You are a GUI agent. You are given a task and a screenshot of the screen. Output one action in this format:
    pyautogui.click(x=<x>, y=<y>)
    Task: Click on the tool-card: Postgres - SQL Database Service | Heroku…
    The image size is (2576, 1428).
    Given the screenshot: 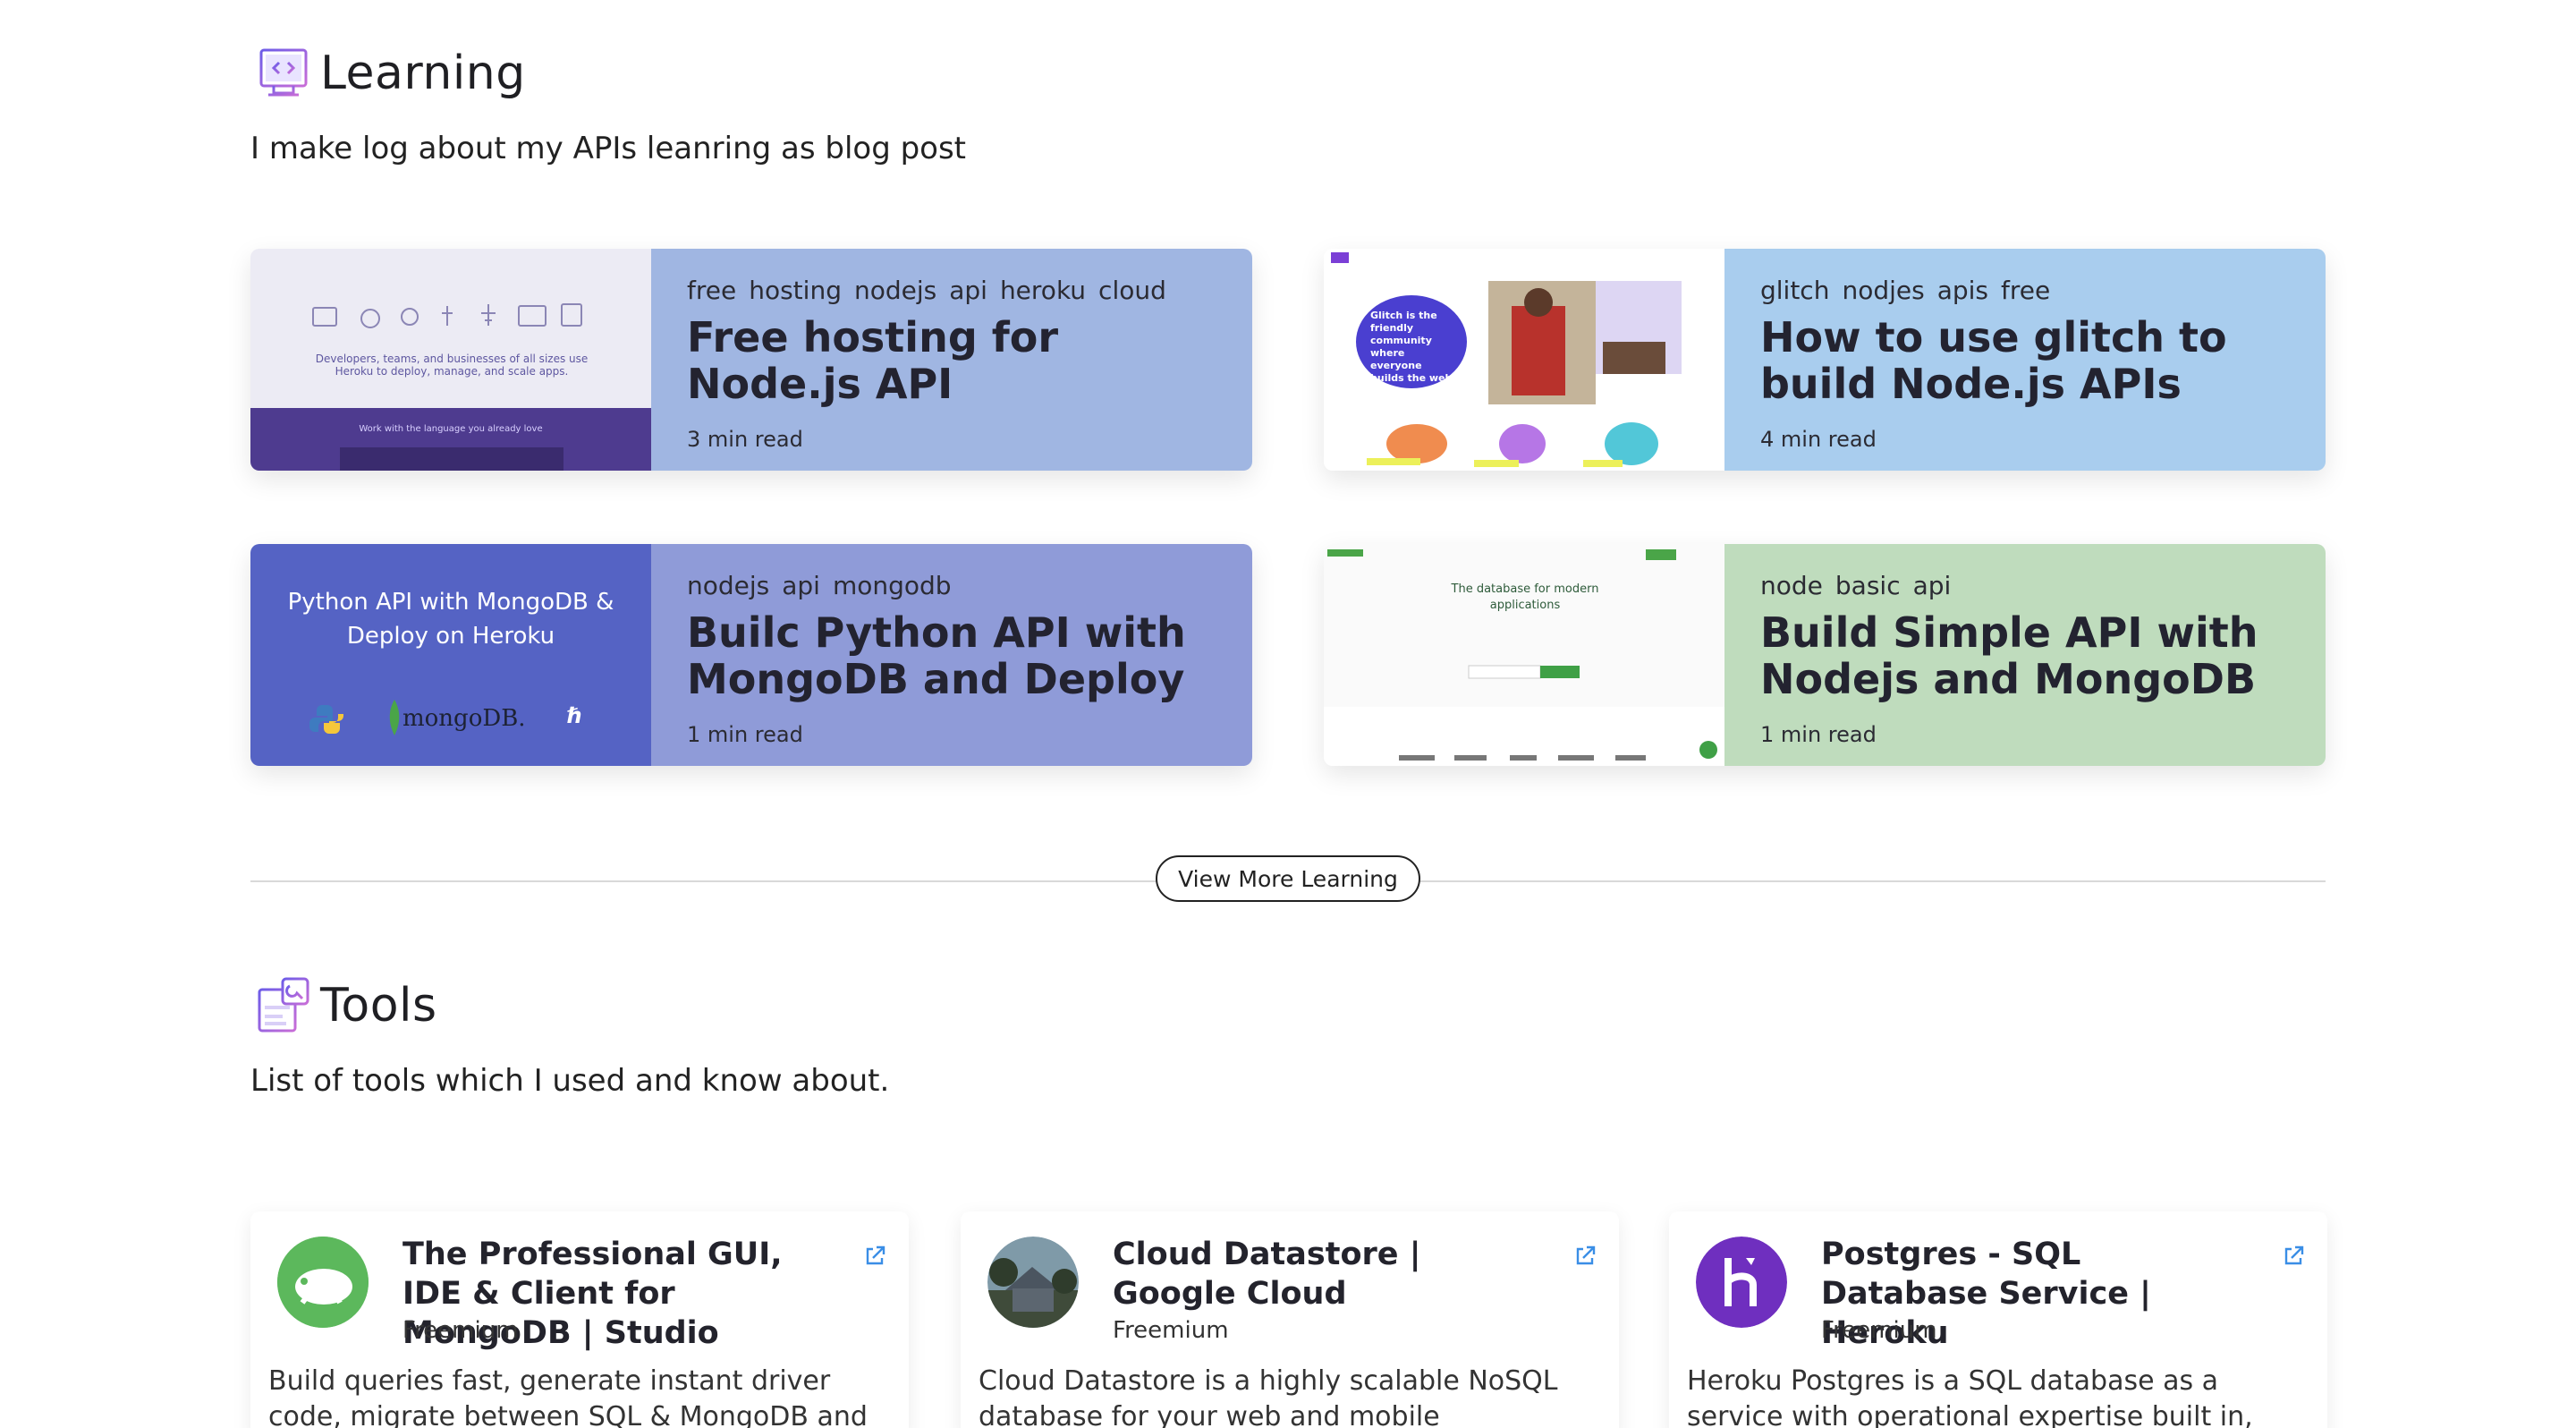 What is the action you would take?
    pyautogui.click(x=1998, y=1319)
    